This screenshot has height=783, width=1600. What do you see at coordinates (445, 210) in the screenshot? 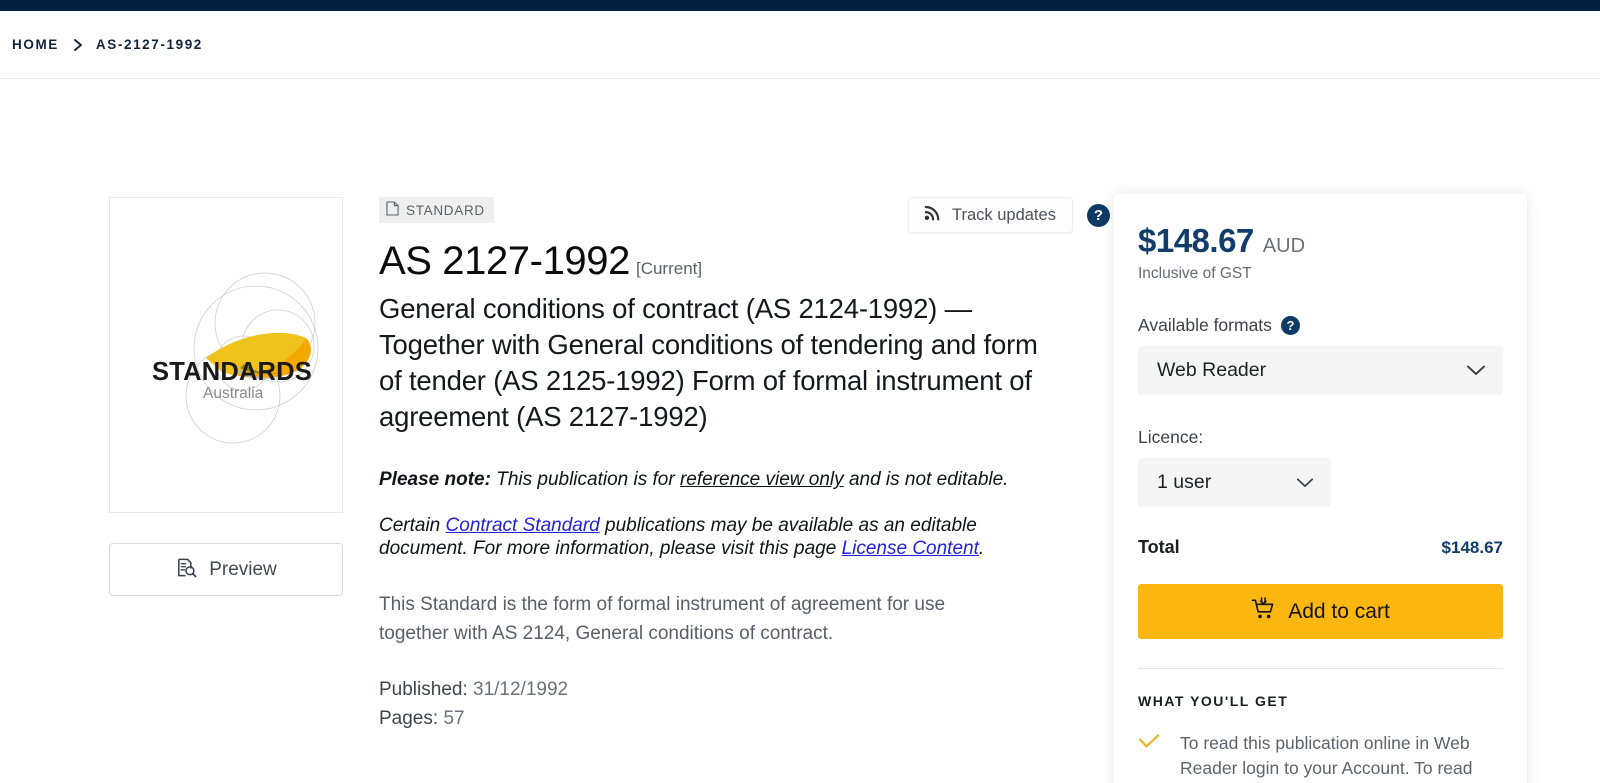
I see `status-badge-label: STANDARD` at bounding box center [445, 210].